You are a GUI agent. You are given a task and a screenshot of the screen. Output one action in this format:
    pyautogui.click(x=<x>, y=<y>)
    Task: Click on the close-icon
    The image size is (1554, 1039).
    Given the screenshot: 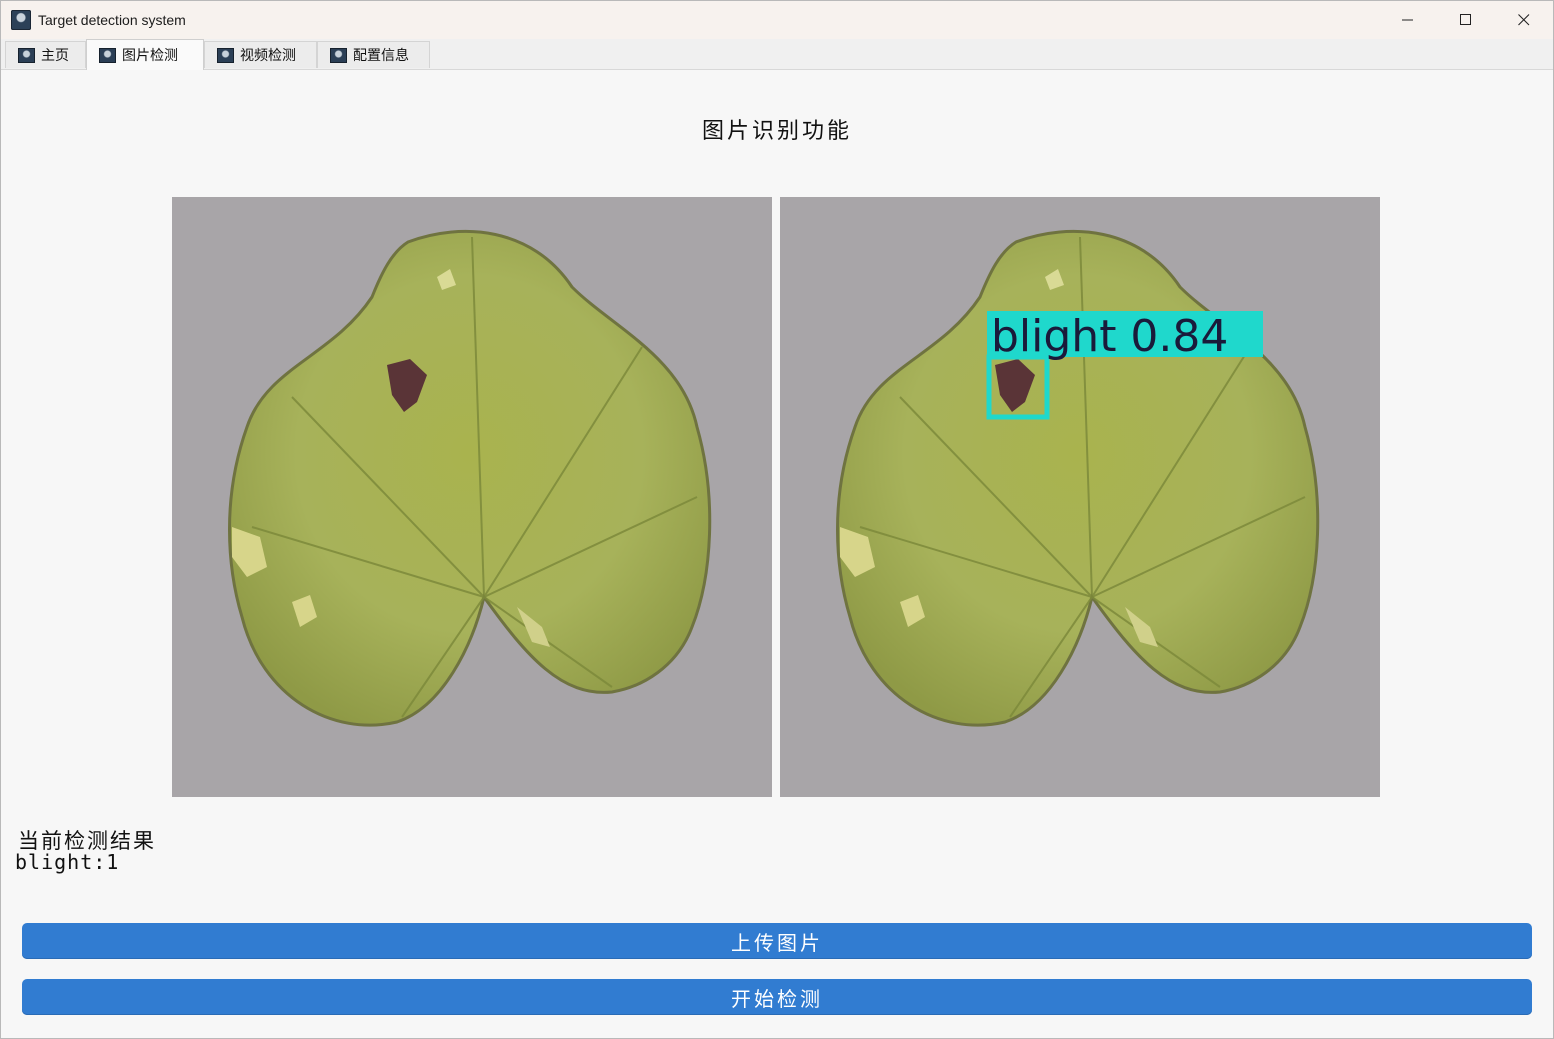 What is the action you would take?
    pyautogui.click(x=1524, y=20)
    